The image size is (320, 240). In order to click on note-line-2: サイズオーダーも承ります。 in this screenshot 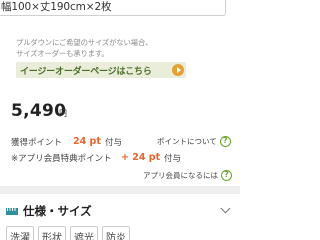, I will do `click(62, 53)`.